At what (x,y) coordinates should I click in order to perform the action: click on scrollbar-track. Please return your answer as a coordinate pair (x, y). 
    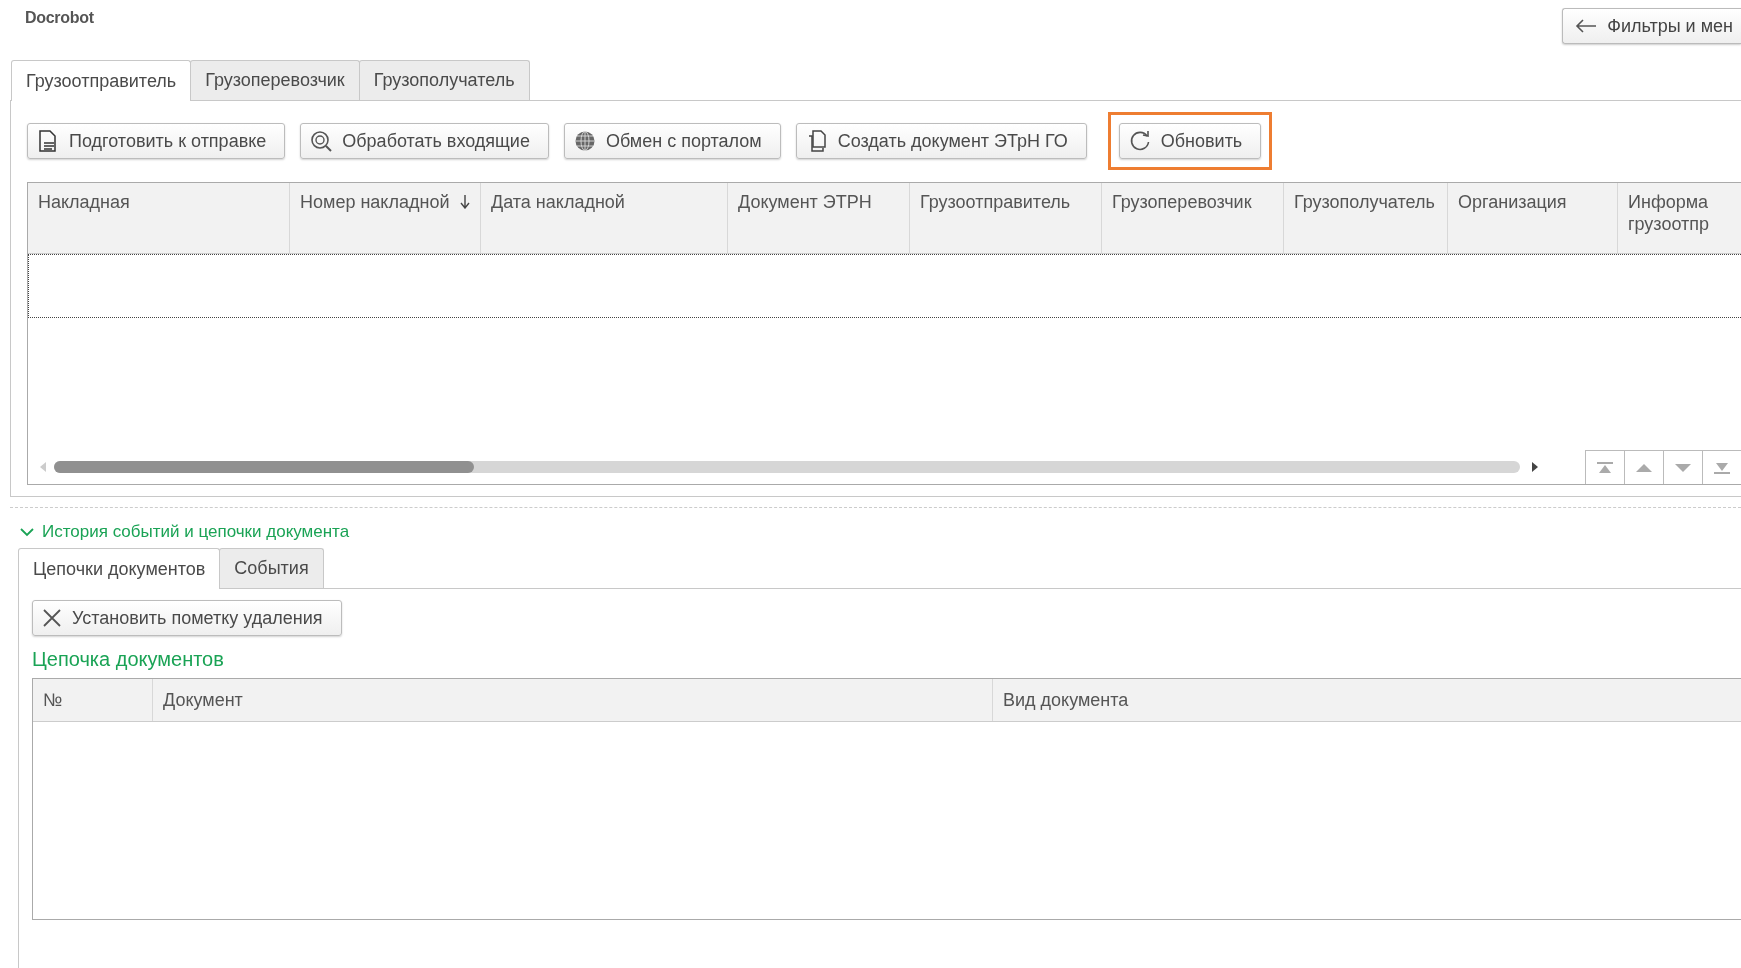
    Looking at the image, I should click on (787, 467).